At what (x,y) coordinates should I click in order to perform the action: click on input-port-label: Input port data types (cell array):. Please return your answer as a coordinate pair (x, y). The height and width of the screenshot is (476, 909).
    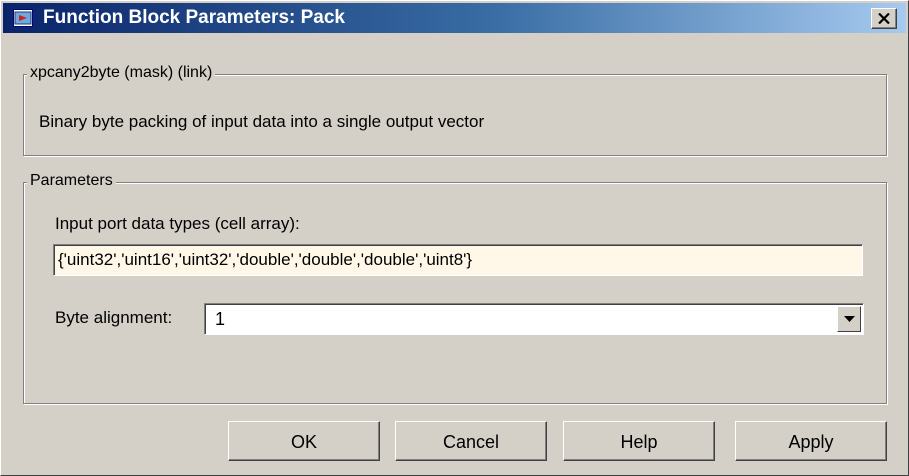
    Looking at the image, I should click on (177, 223).